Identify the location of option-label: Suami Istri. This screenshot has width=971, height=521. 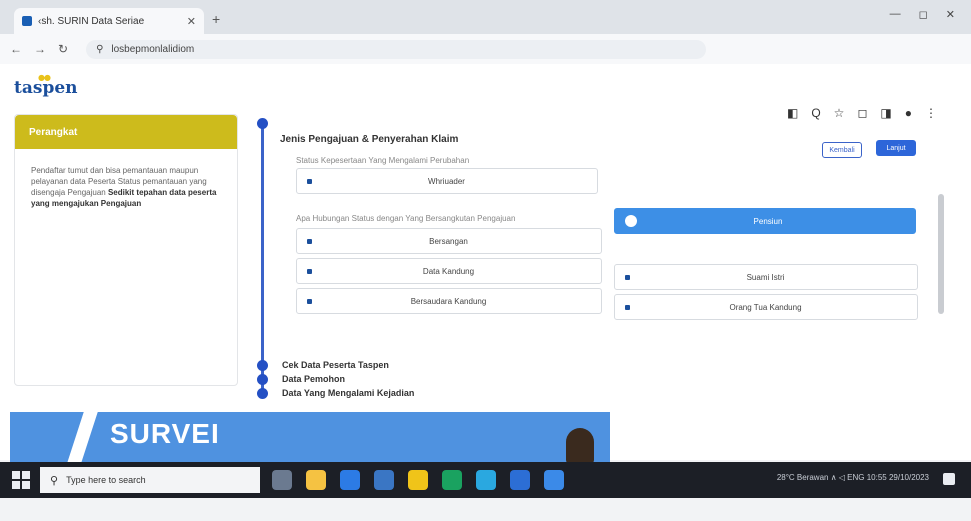
(765, 277).